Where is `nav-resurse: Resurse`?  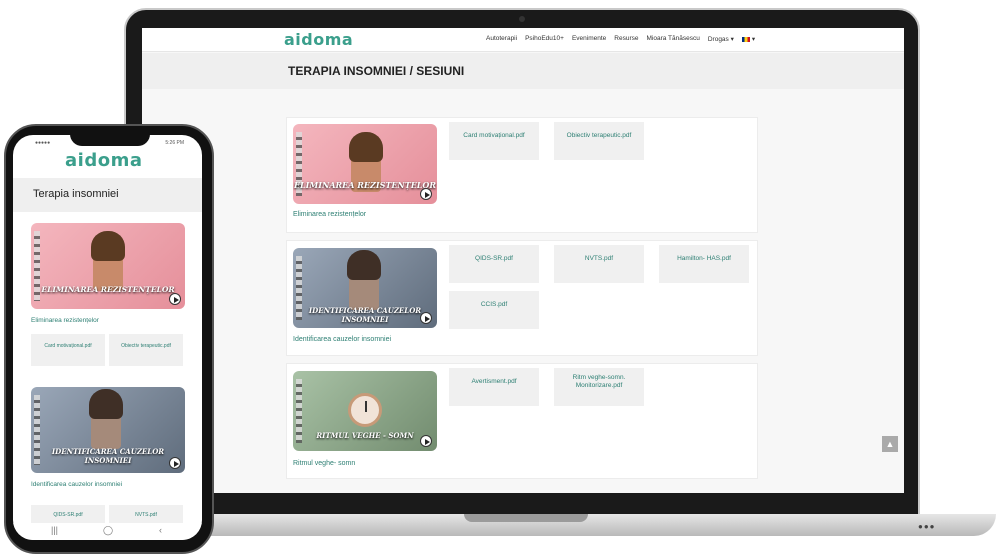
nav-resurse: Resurse is located at coordinates (626, 39).